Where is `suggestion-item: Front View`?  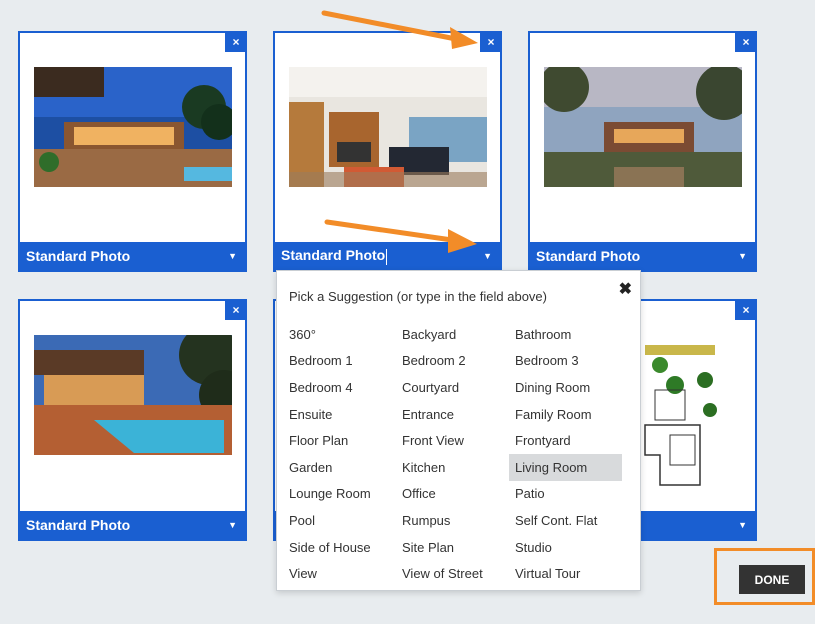 suggestion-item: Front View is located at coordinates (452, 440).